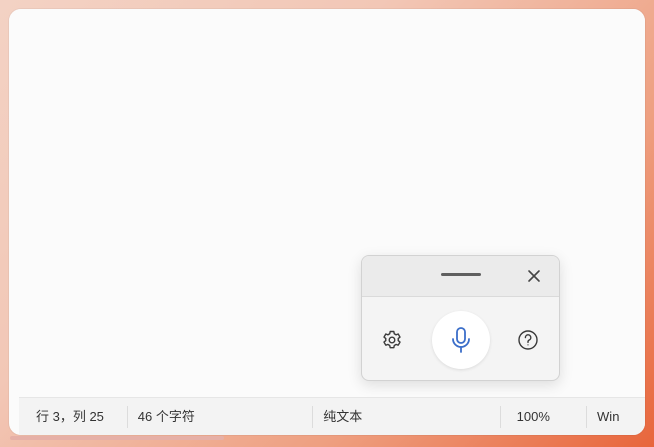 The width and height of the screenshot is (654, 447). Describe the element at coordinates (528, 340) in the screenshot. I see `help-icon` at that location.